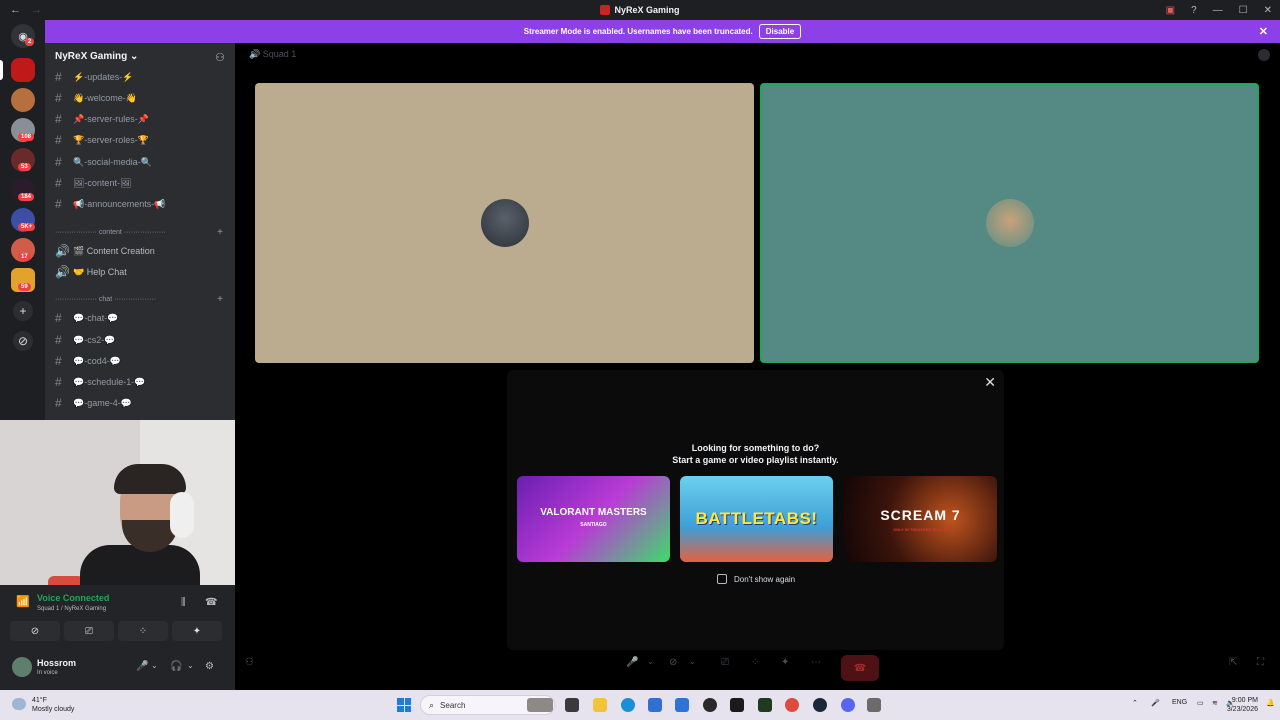 This screenshot has width=1280, height=720. Describe the element at coordinates (209, 666) in the screenshot. I see `settings-gear-icon: ⚙` at that location.